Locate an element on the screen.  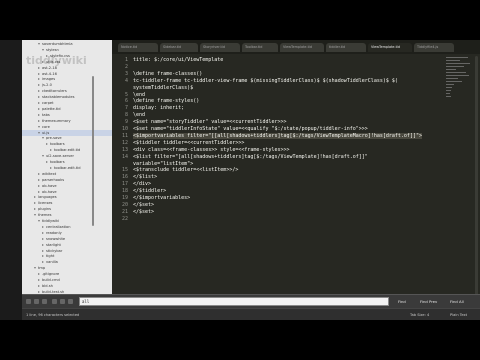
code-line: title: $:/core/ui/ViewTemplate is located at coordinates (178, 60).